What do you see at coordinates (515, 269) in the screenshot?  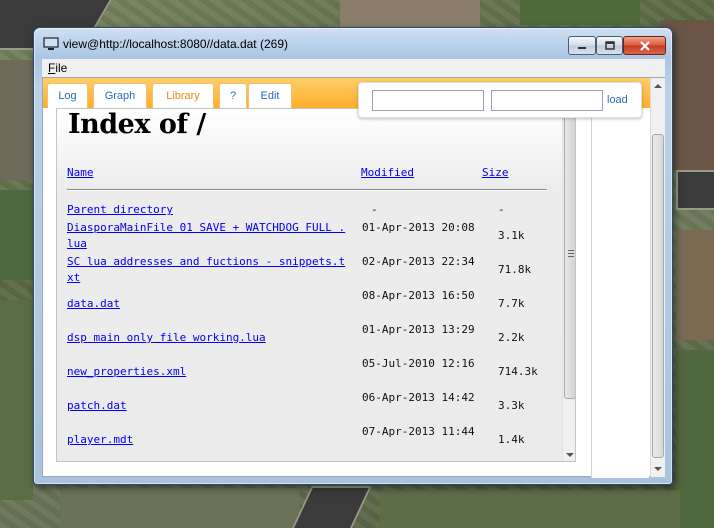 I see `file-size: 71.8k` at bounding box center [515, 269].